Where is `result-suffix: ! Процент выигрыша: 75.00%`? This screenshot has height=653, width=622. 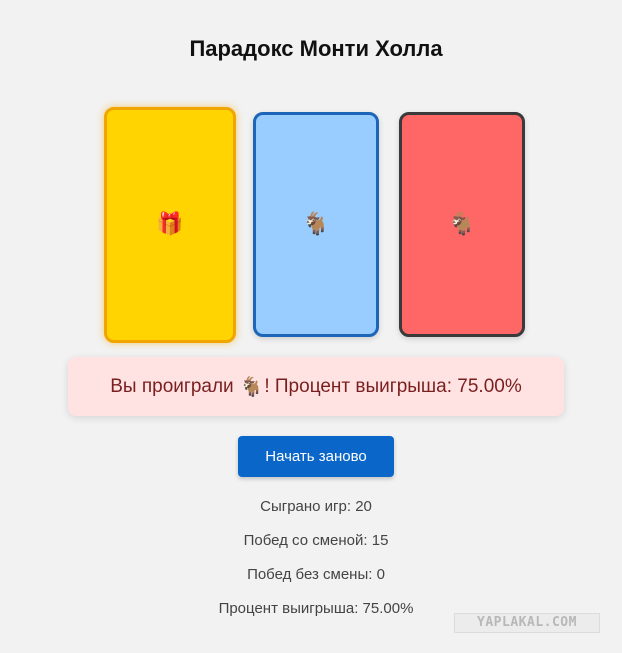
result-suffix: ! Процент выигрыша: 75.00% is located at coordinates (393, 386).